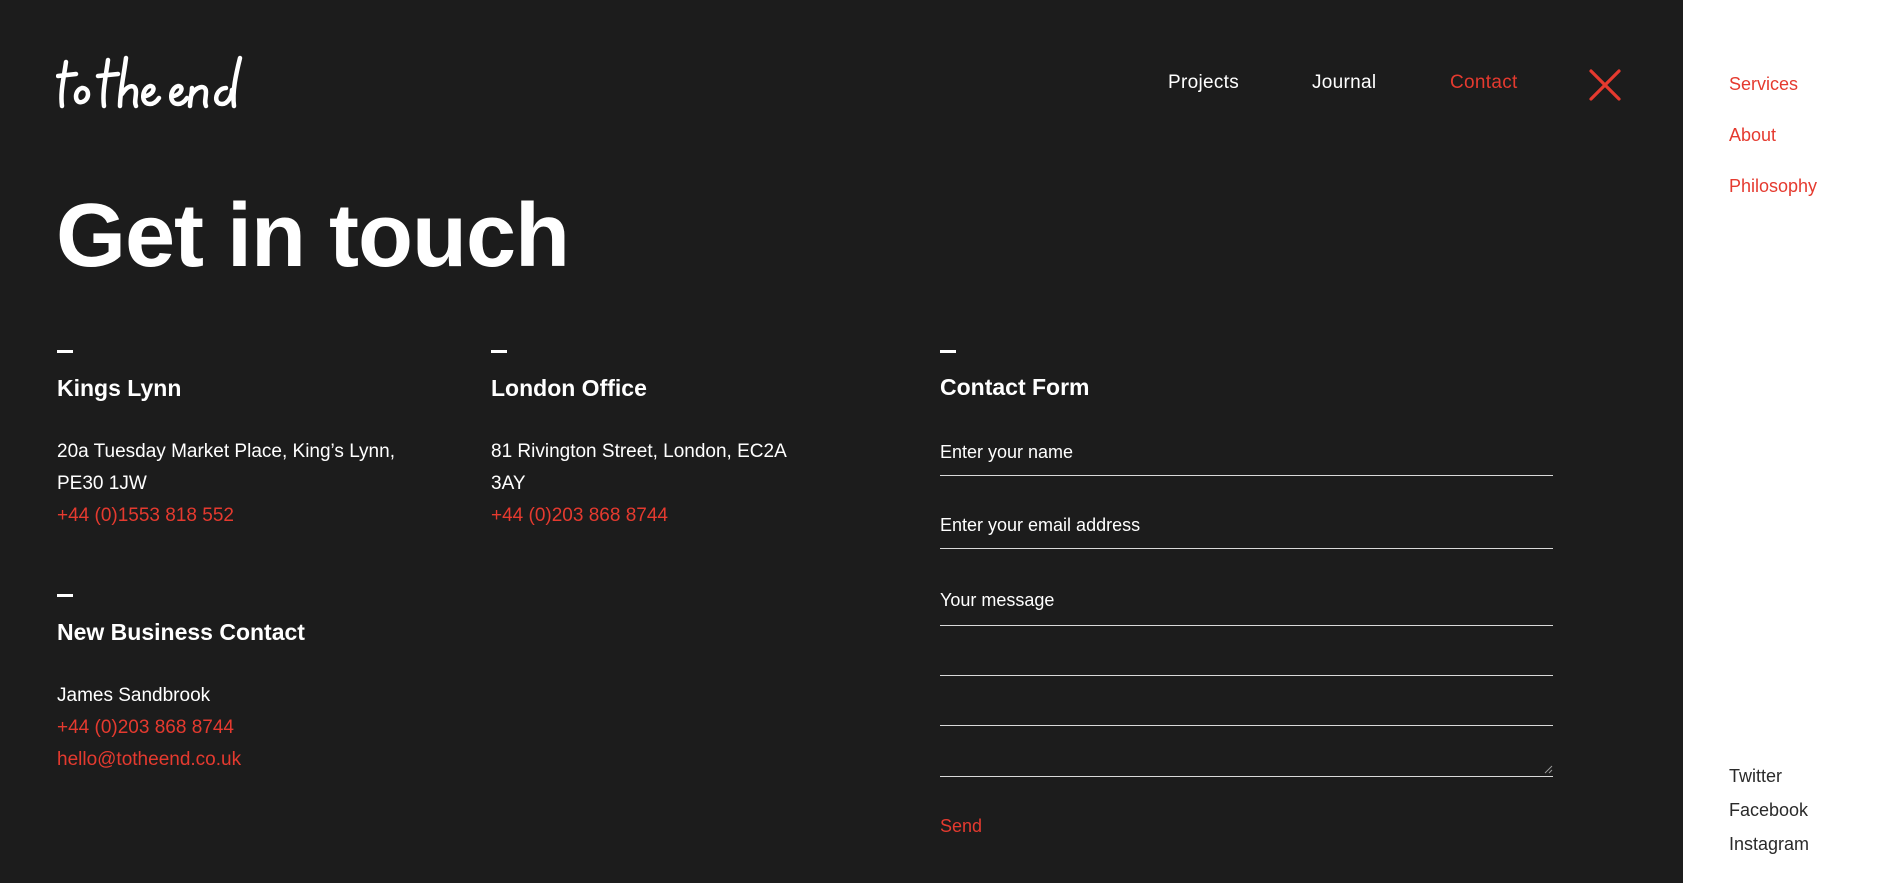 The width and height of the screenshot is (1903, 883). Describe the element at coordinates (149, 82) in the screenshot. I see `logo-wordmark-icon` at that location.